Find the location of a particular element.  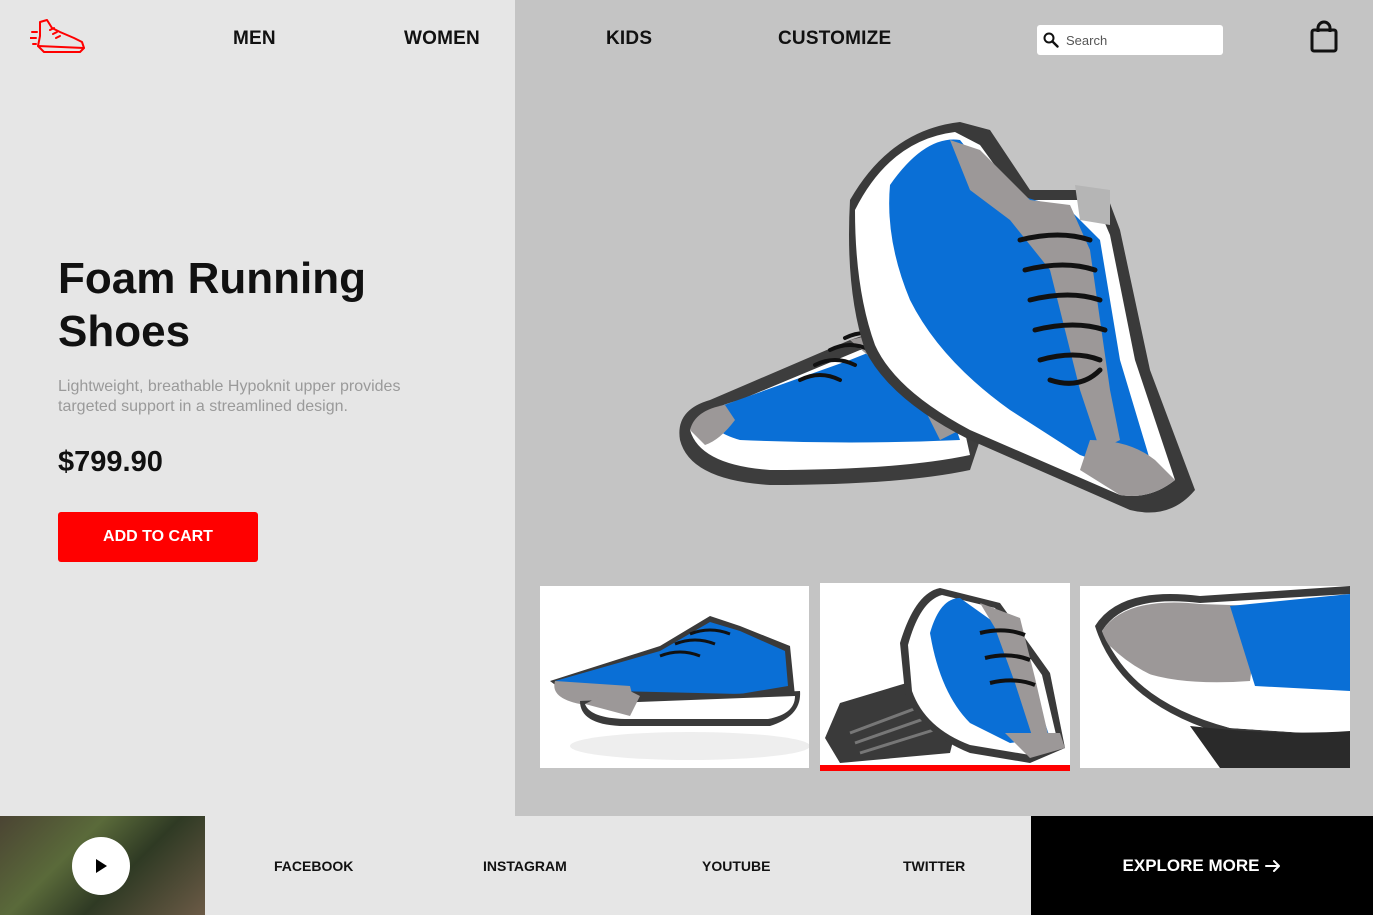

play-button is located at coordinates (101, 866).